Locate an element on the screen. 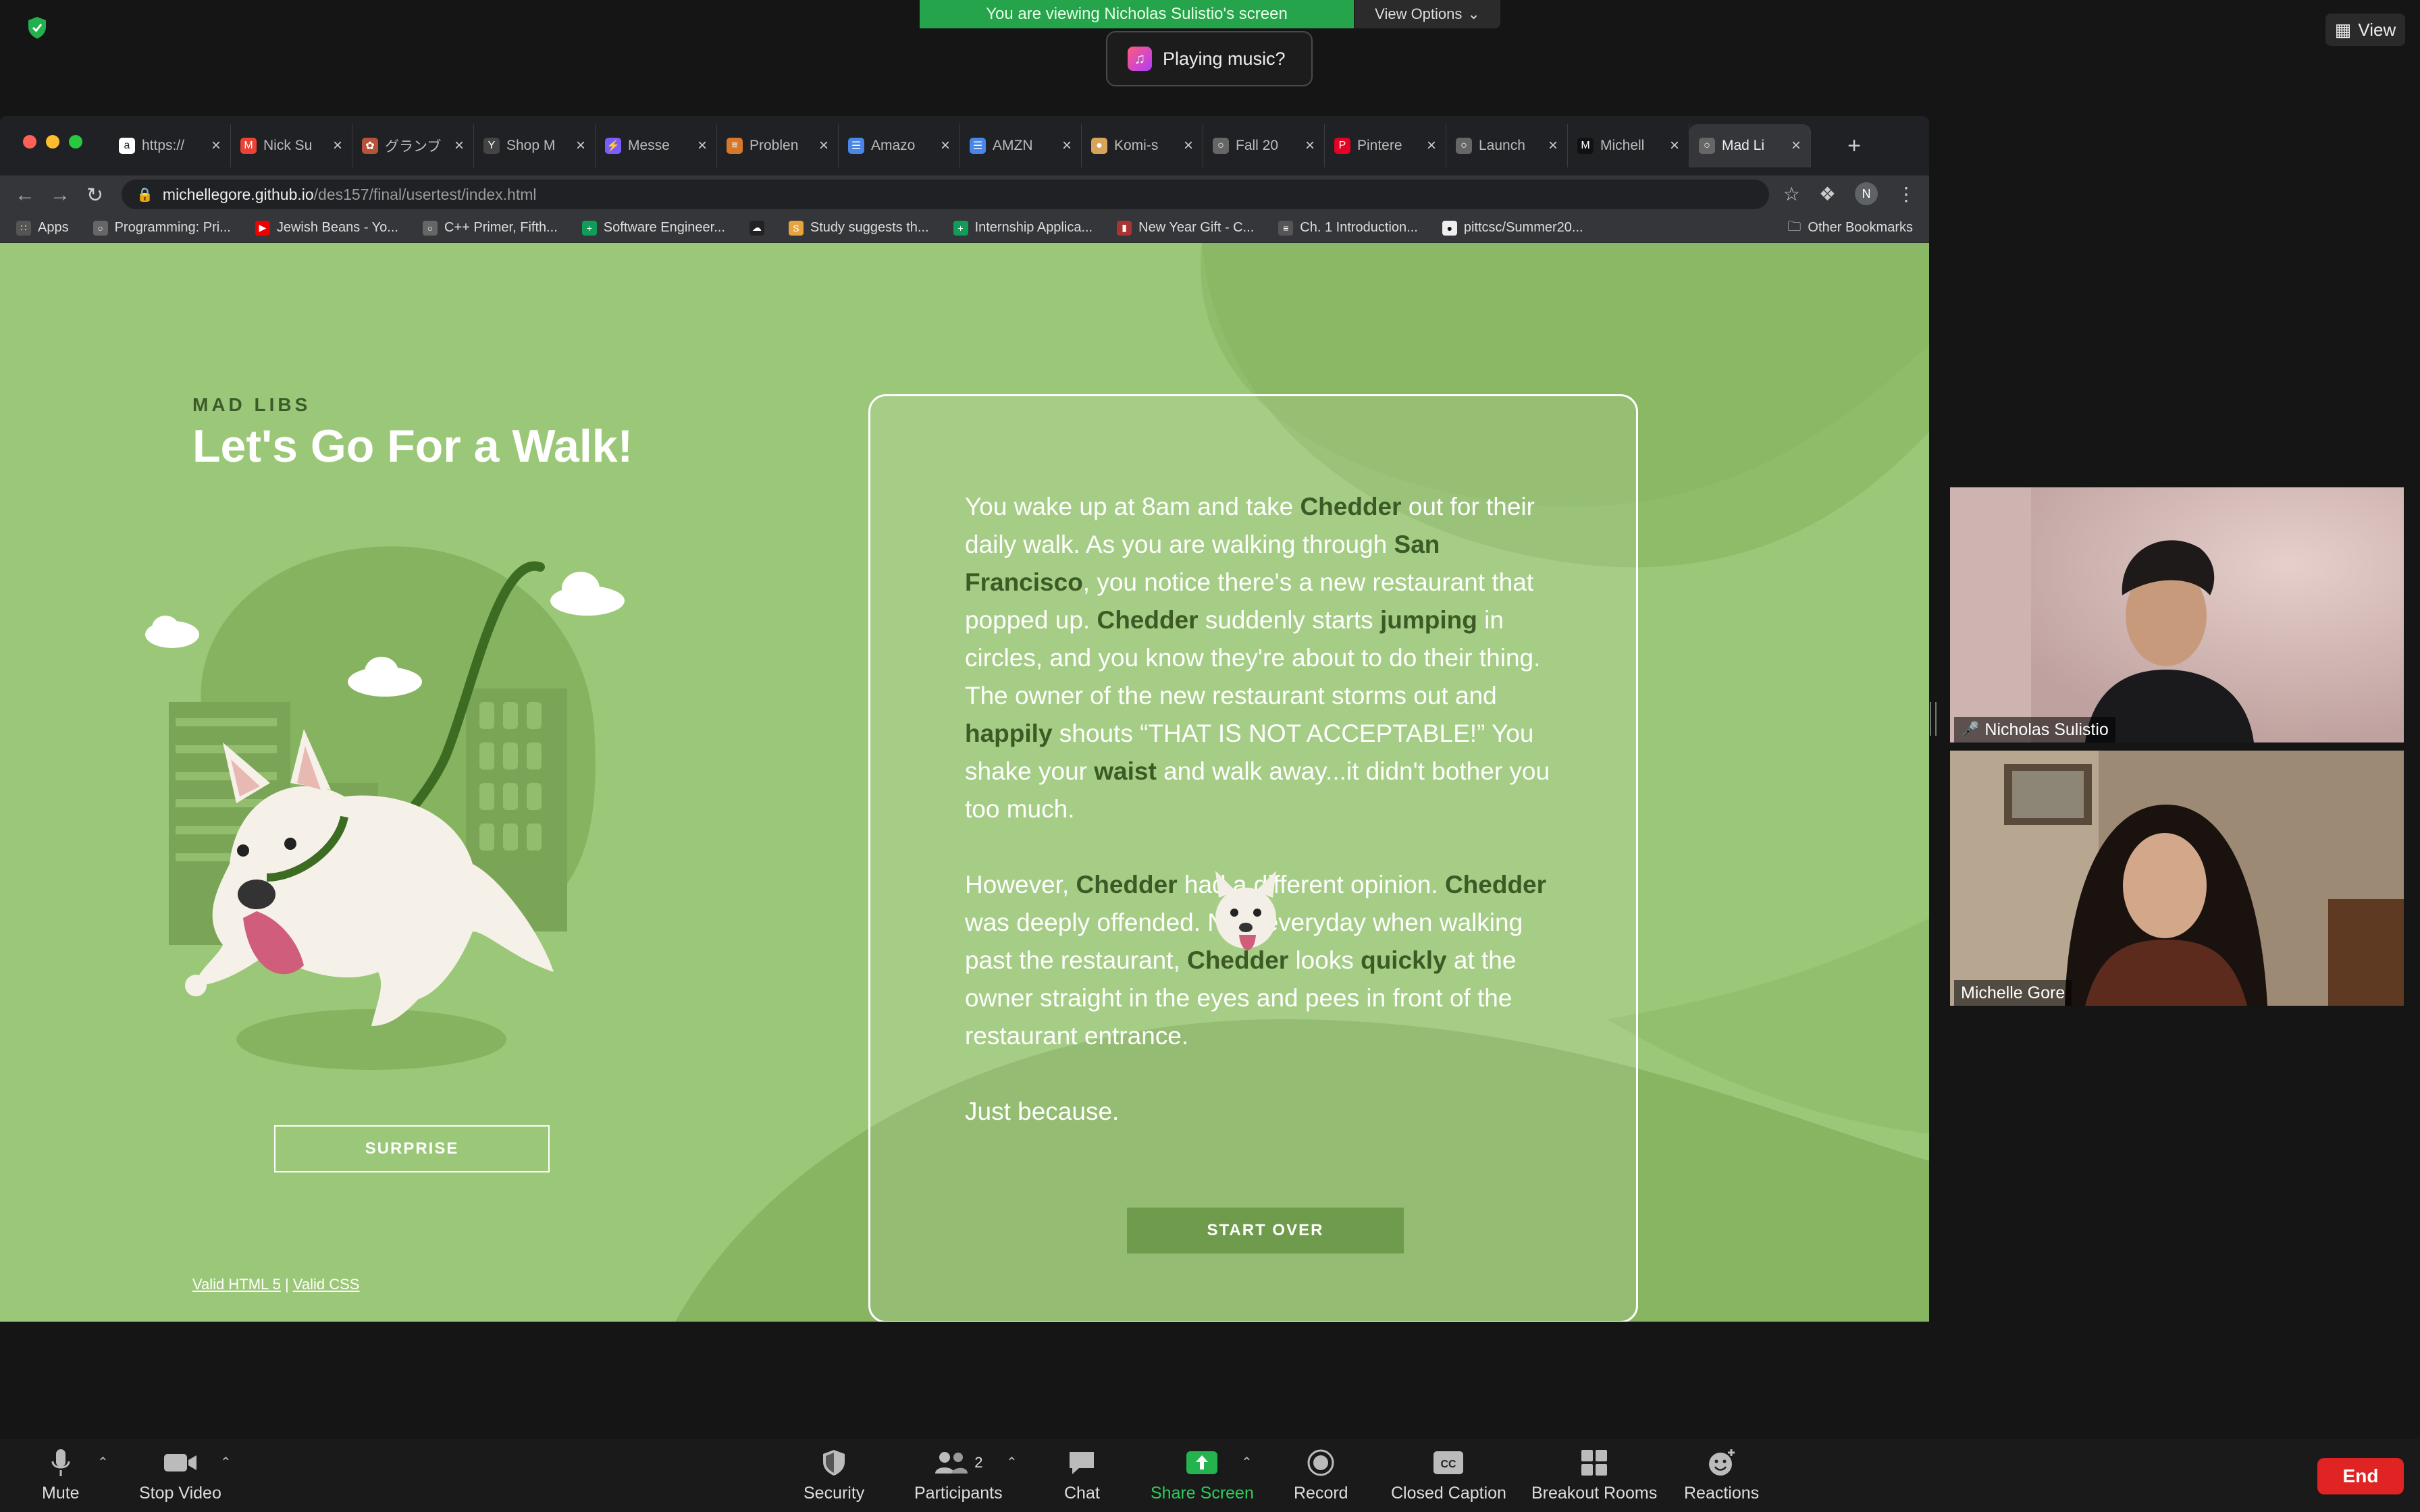  more-menu-icon: ⋮ is located at coordinates (1906, 194).